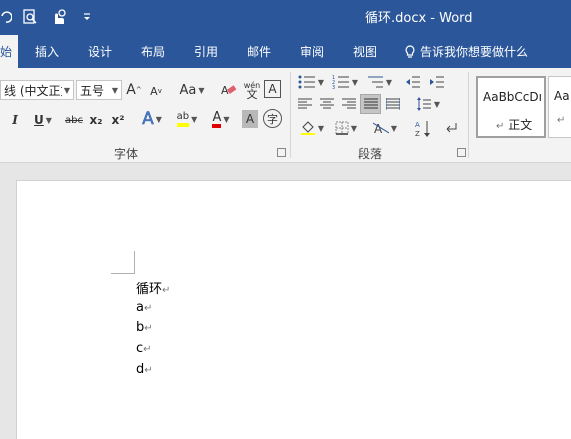 The width and height of the screenshot is (571, 439). What do you see at coordinates (520, 125) in the screenshot?
I see `style-normal-label: 正文` at bounding box center [520, 125].